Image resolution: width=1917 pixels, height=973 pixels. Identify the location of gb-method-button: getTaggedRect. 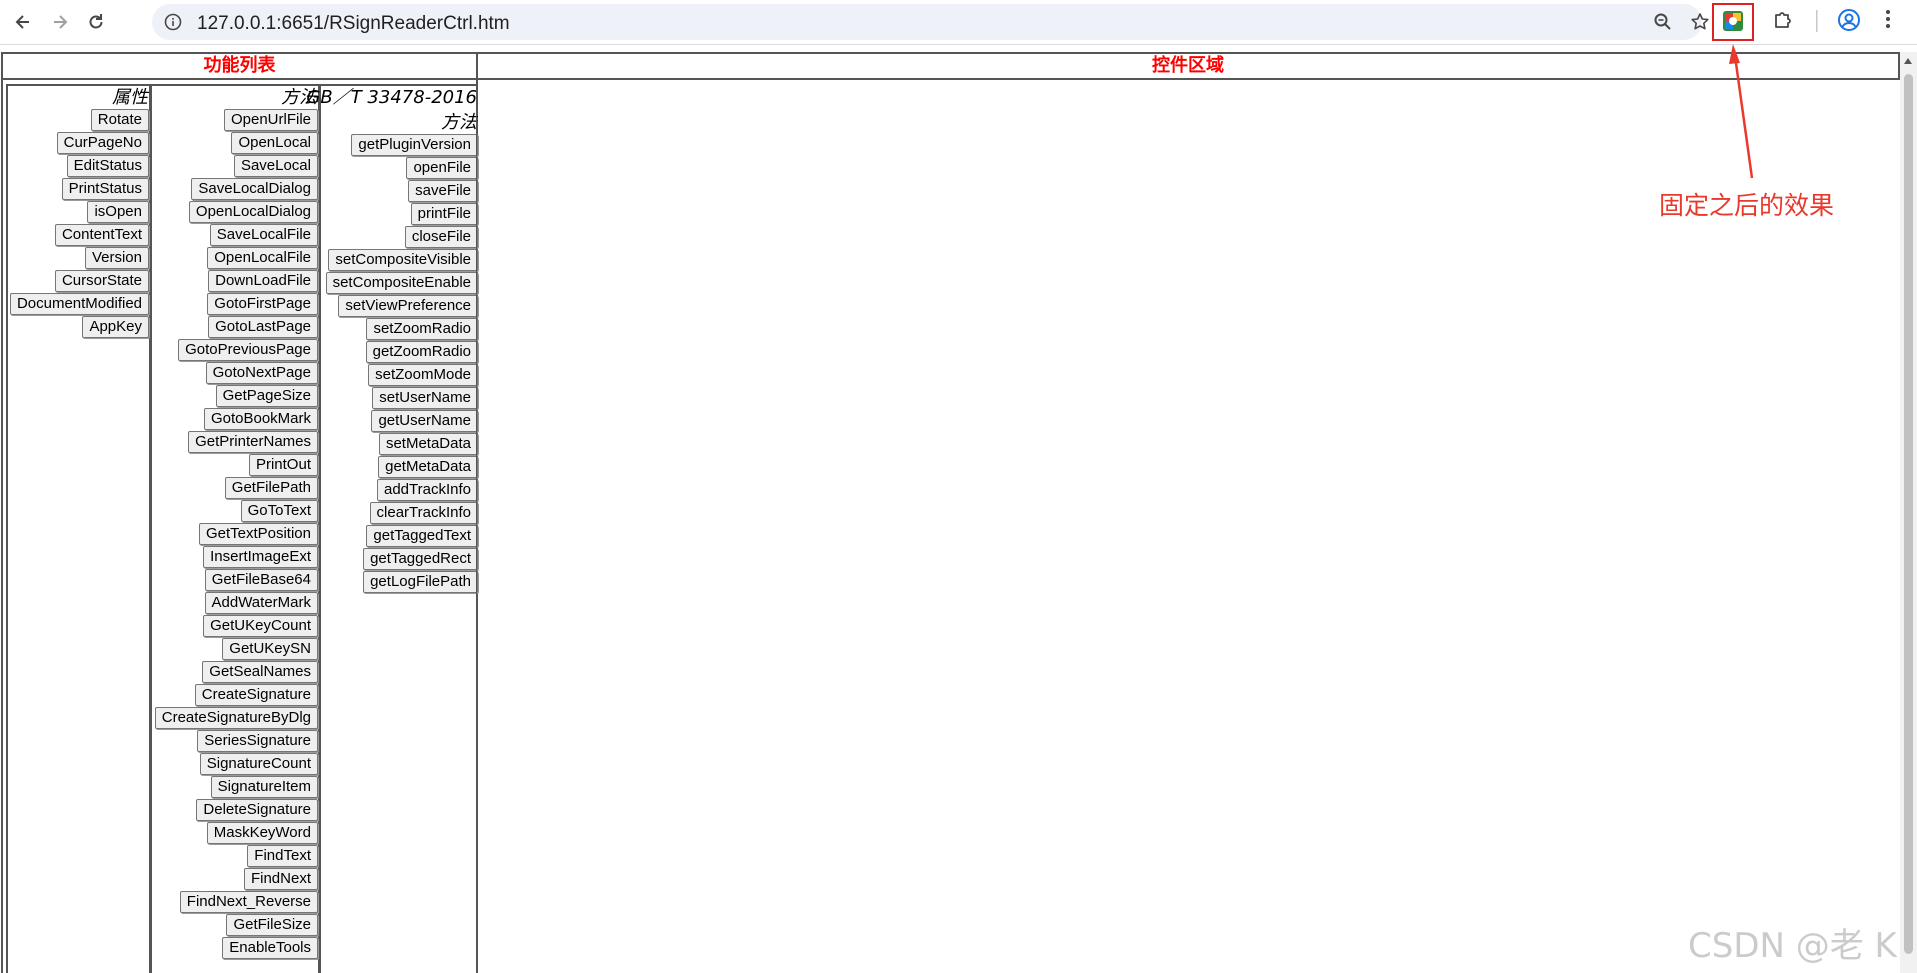
(420, 559).